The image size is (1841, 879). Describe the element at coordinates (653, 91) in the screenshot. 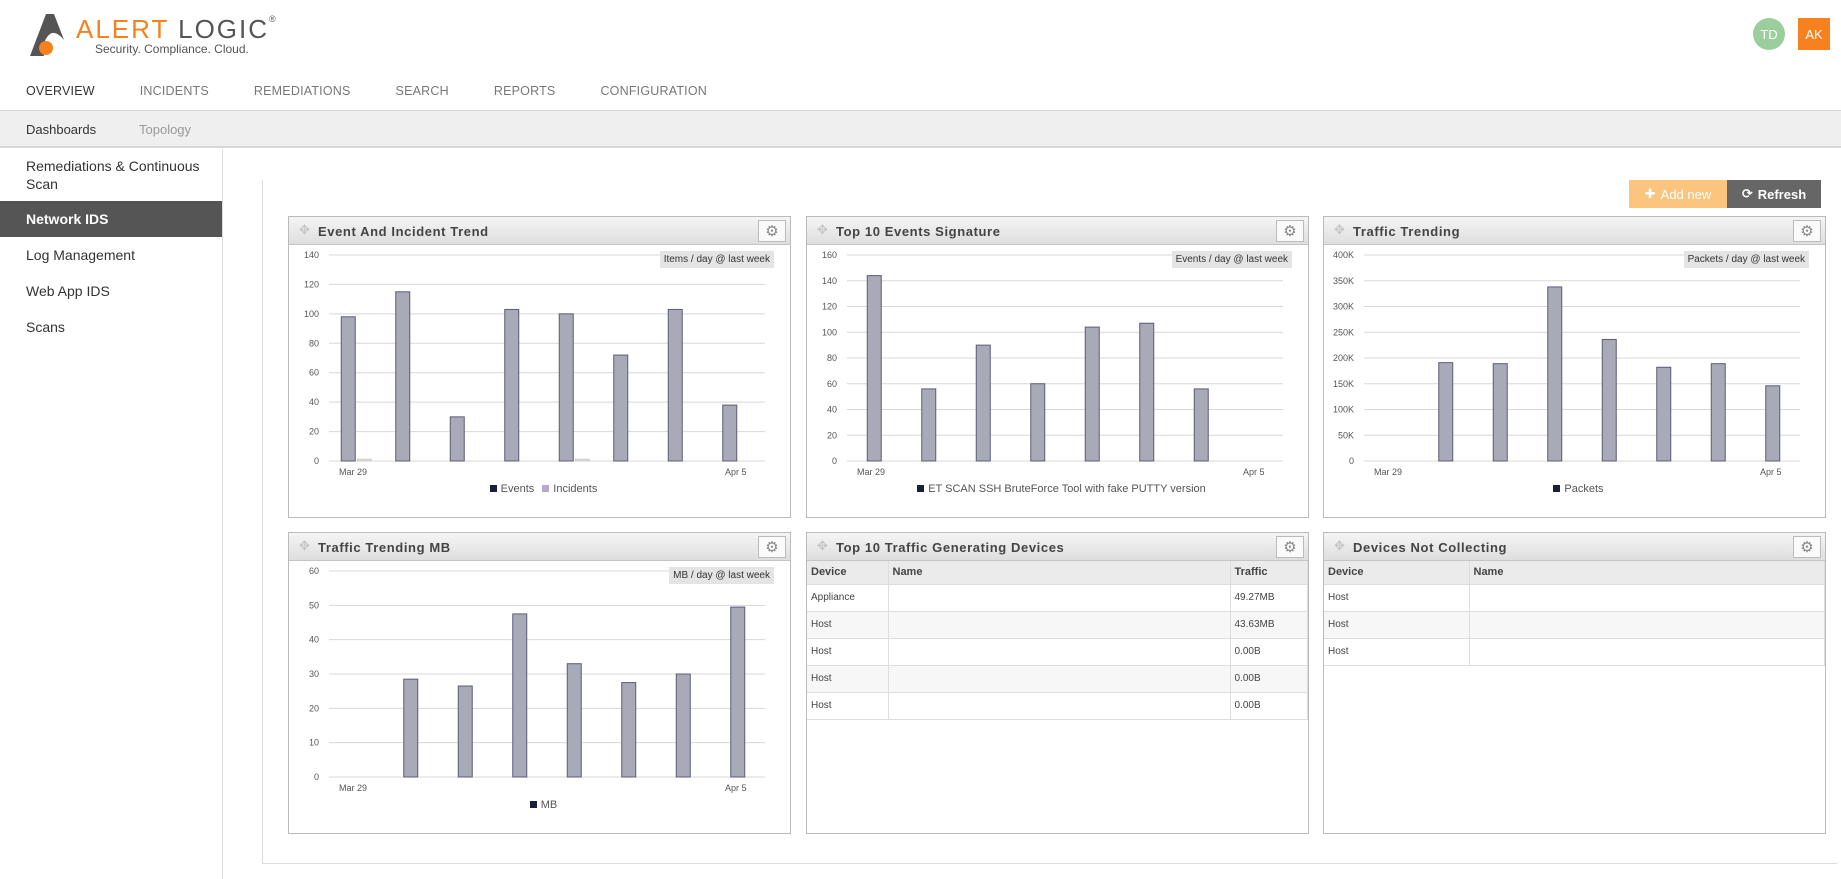

I see `nav-configuration: CONFIGURATION` at that location.